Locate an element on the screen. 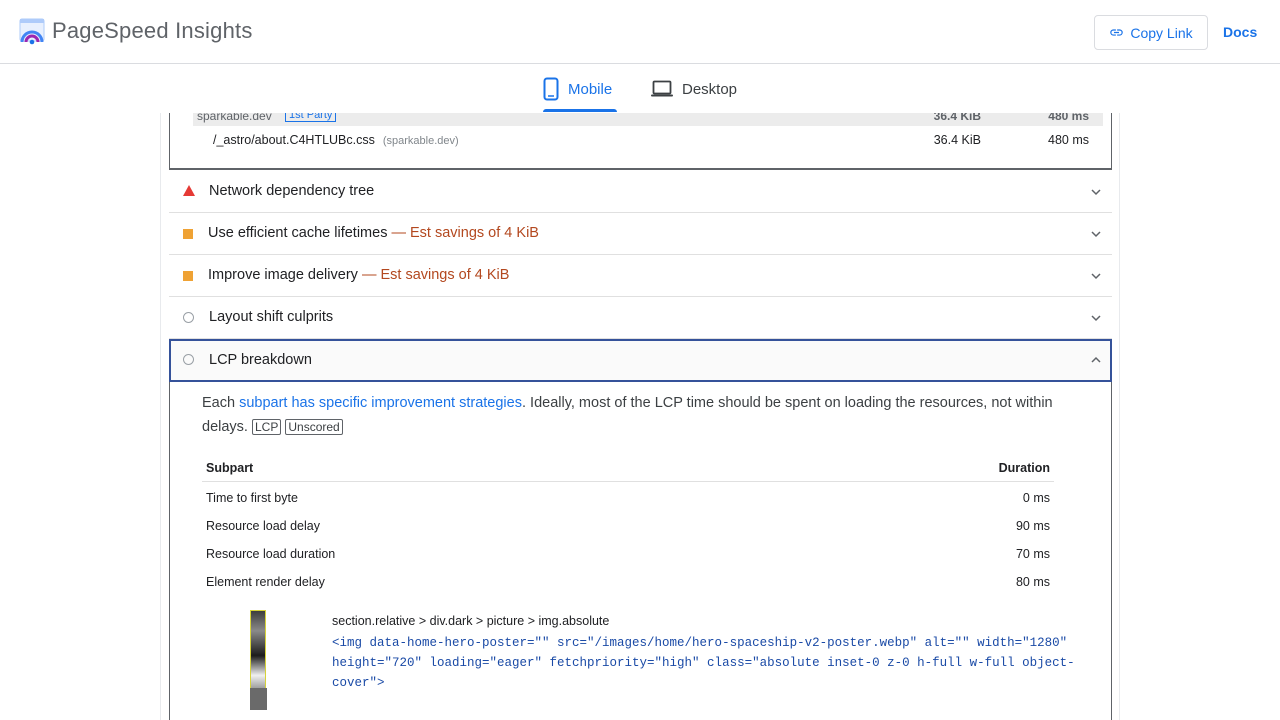  laptop-icon is located at coordinates (662, 88).